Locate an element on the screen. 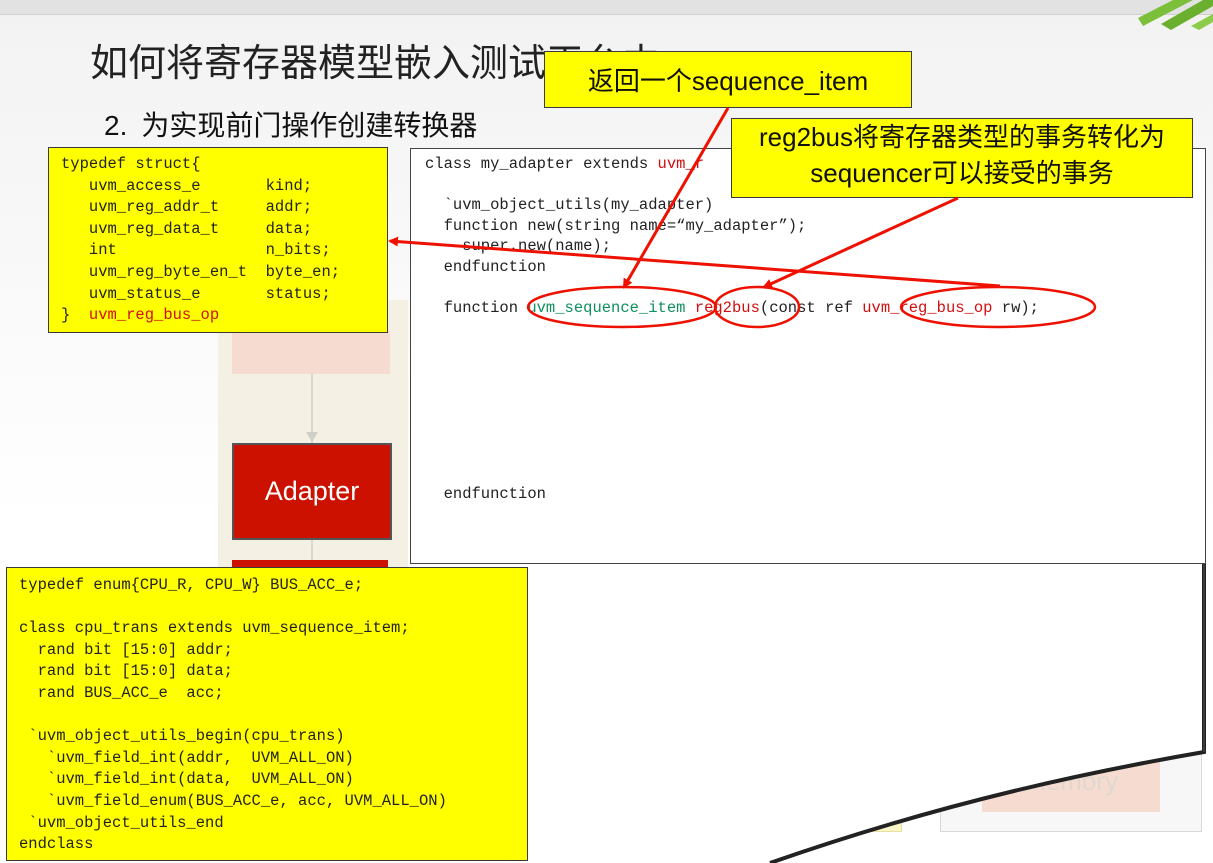  argument-type: uvm_reg_bus_op is located at coordinates (927, 308).